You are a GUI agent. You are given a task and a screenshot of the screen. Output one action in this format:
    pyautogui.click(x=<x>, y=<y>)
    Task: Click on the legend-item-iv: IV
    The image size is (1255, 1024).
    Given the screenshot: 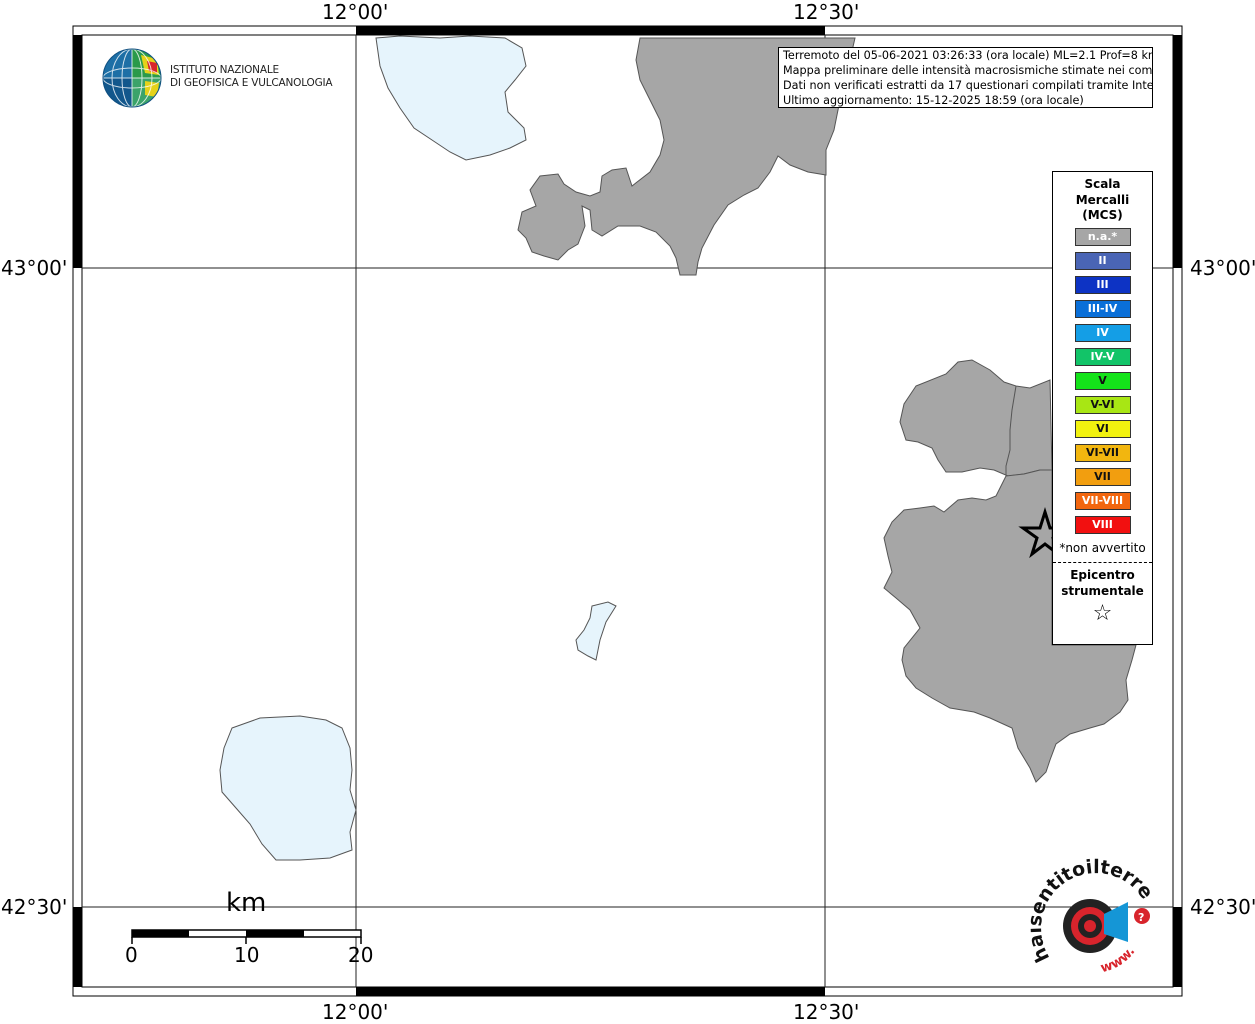 What is the action you would take?
    pyautogui.click(x=1102, y=332)
    